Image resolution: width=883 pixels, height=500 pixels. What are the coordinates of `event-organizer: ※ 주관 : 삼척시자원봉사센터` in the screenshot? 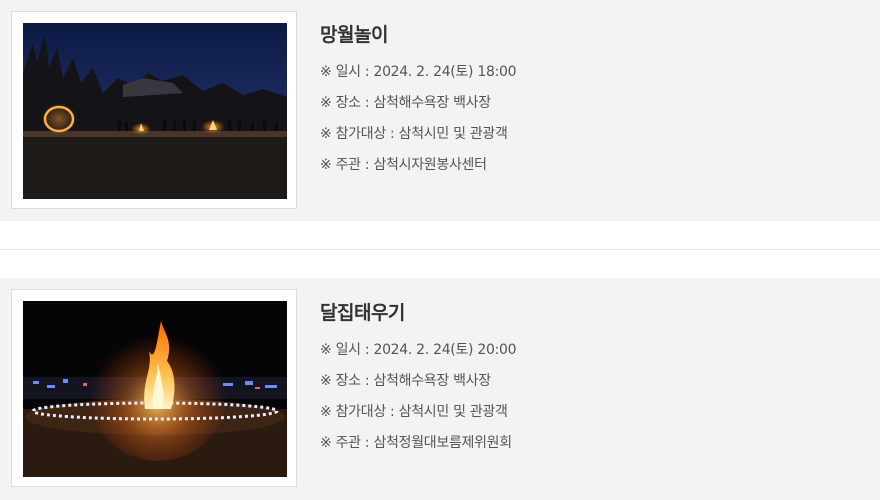 It's located at (403, 165).